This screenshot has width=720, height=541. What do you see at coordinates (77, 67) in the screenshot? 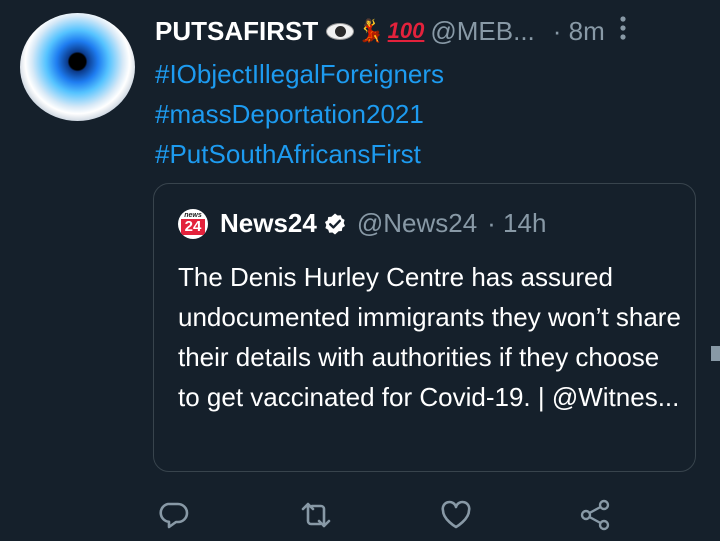
I see `avatar` at bounding box center [77, 67].